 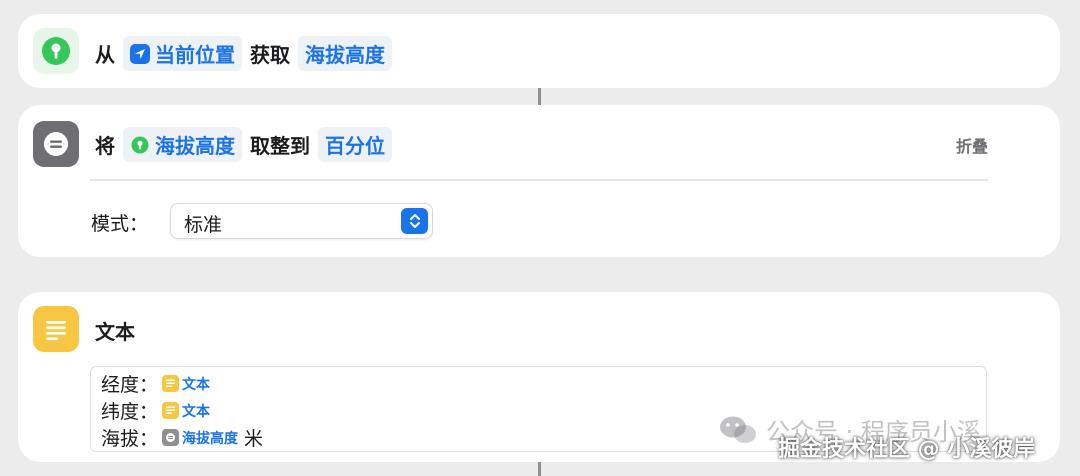 What do you see at coordinates (130, 439) in the screenshot?
I see `line-label: 海拔：` at bounding box center [130, 439].